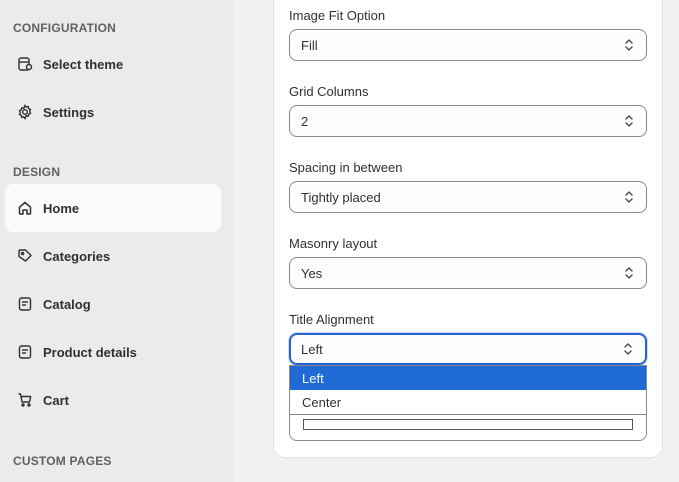 This screenshot has height=482, width=679. I want to click on title-alignment-dropdown: Left Center, so click(468, 390).